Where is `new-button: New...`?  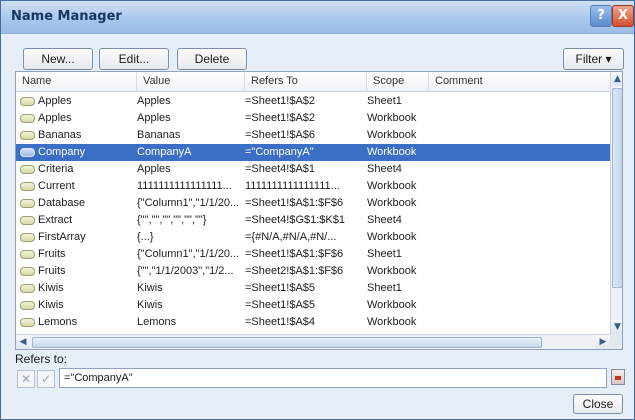
new-button: New... is located at coordinates (58, 59).